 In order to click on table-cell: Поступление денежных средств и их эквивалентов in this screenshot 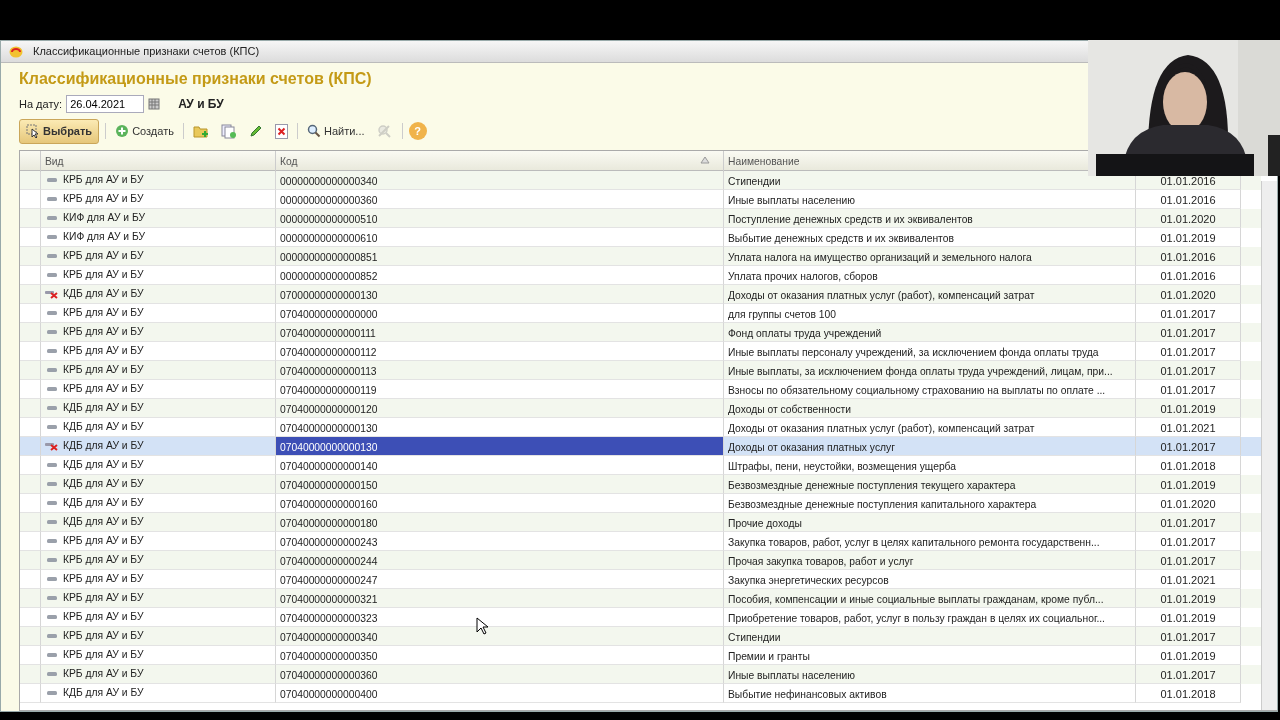, I will do `click(930, 218)`.